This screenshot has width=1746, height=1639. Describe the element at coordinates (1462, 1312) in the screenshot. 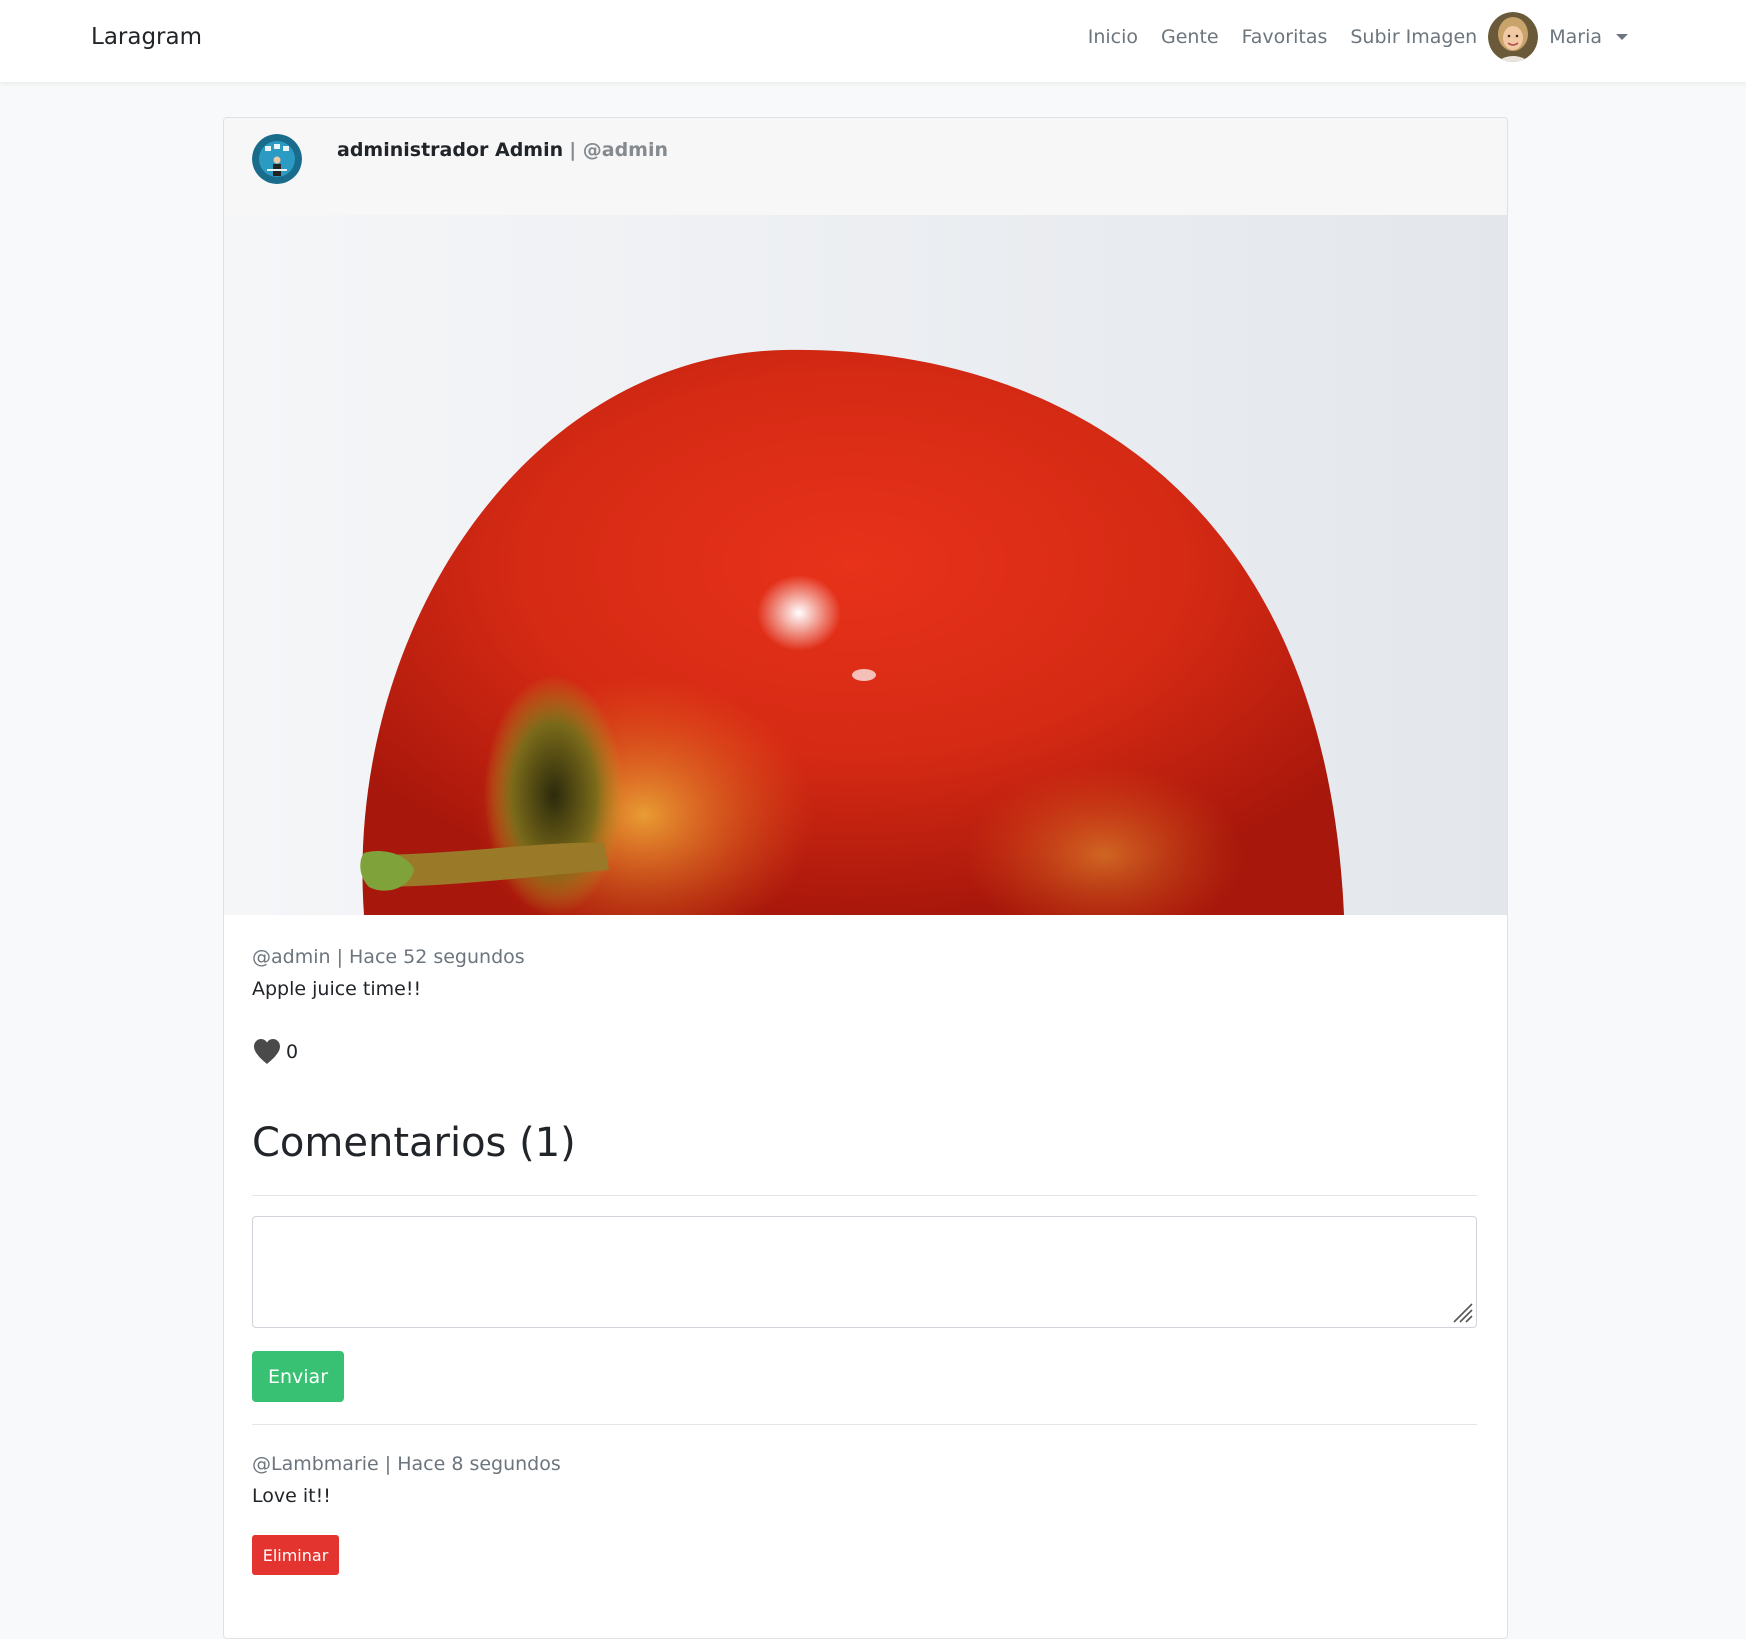

I see `resize-grip-icon` at that location.